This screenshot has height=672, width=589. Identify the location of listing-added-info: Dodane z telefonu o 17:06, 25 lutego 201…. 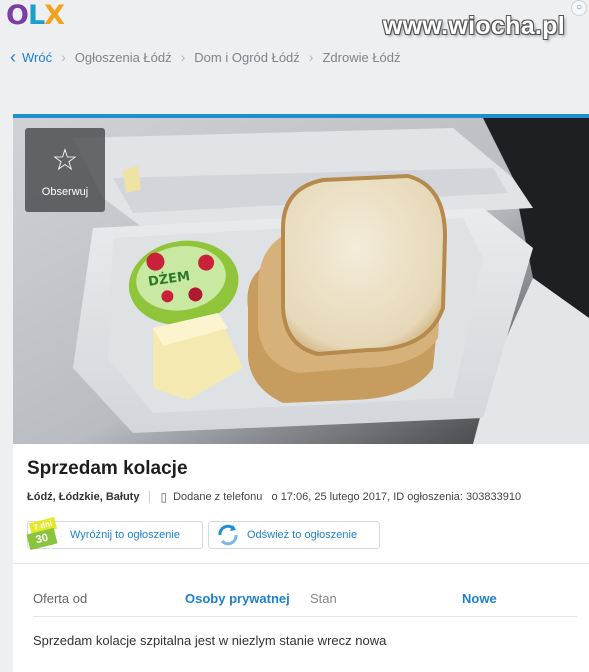
(347, 497).